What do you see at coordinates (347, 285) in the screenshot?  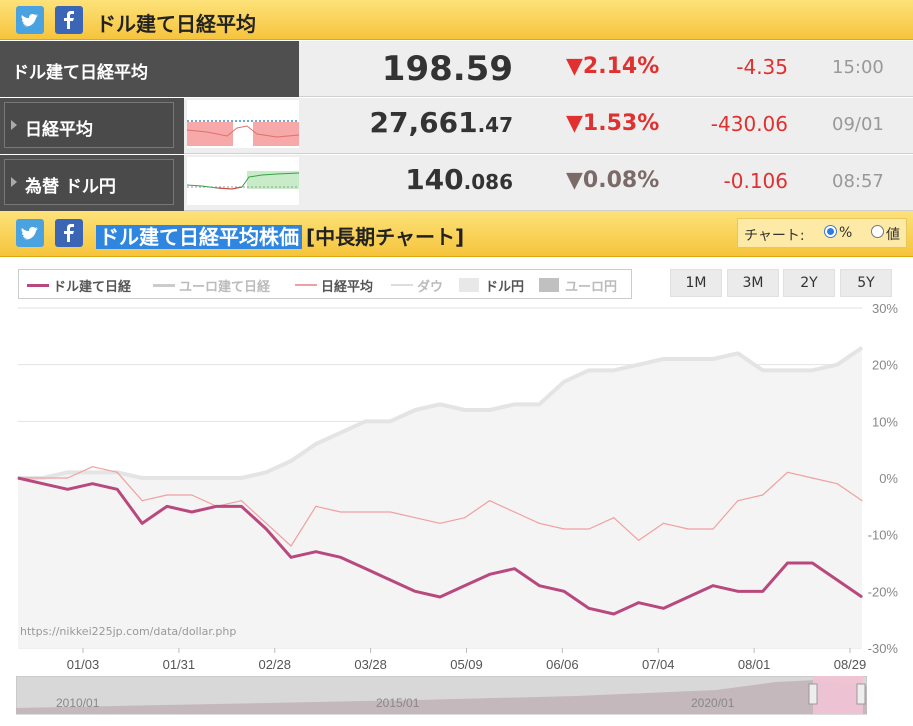 I see `legend-item-nikkei: 日経平均` at bounding box center [347, 285].